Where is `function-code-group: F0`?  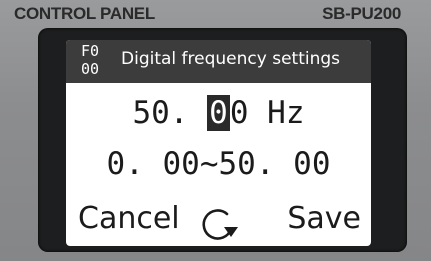 function-code-group: F0 is located at coordinates (90, 51).